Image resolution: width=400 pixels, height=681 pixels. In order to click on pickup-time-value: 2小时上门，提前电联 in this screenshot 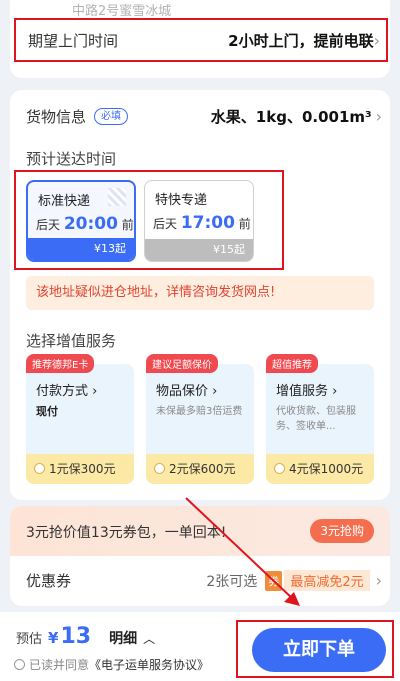, I will do `click(301, 40)`.